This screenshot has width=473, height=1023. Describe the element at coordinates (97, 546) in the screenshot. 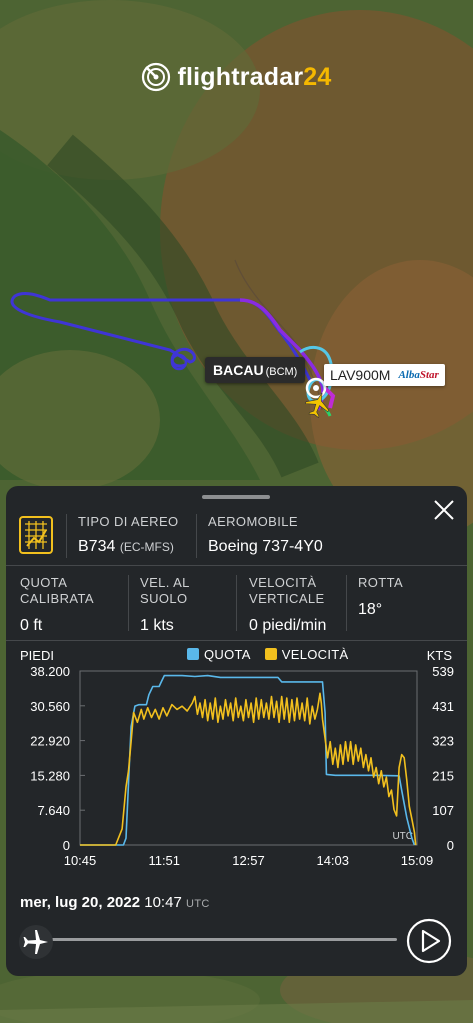

I see `aircraft-type-value: B734` at that location.